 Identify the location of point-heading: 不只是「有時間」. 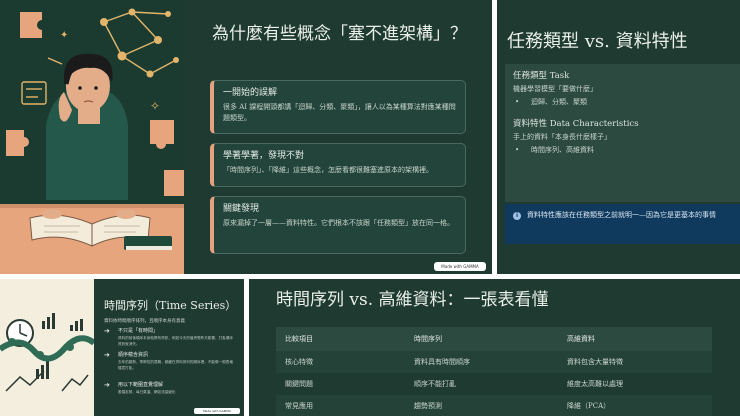
(138, 331).